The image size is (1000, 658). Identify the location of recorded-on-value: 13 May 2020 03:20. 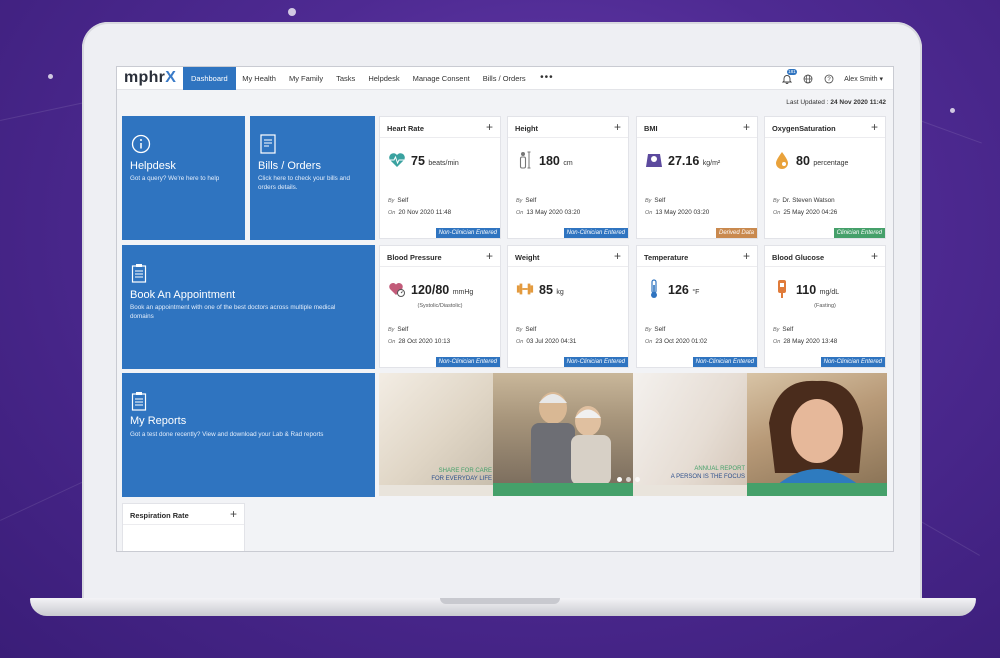
(553, 212).